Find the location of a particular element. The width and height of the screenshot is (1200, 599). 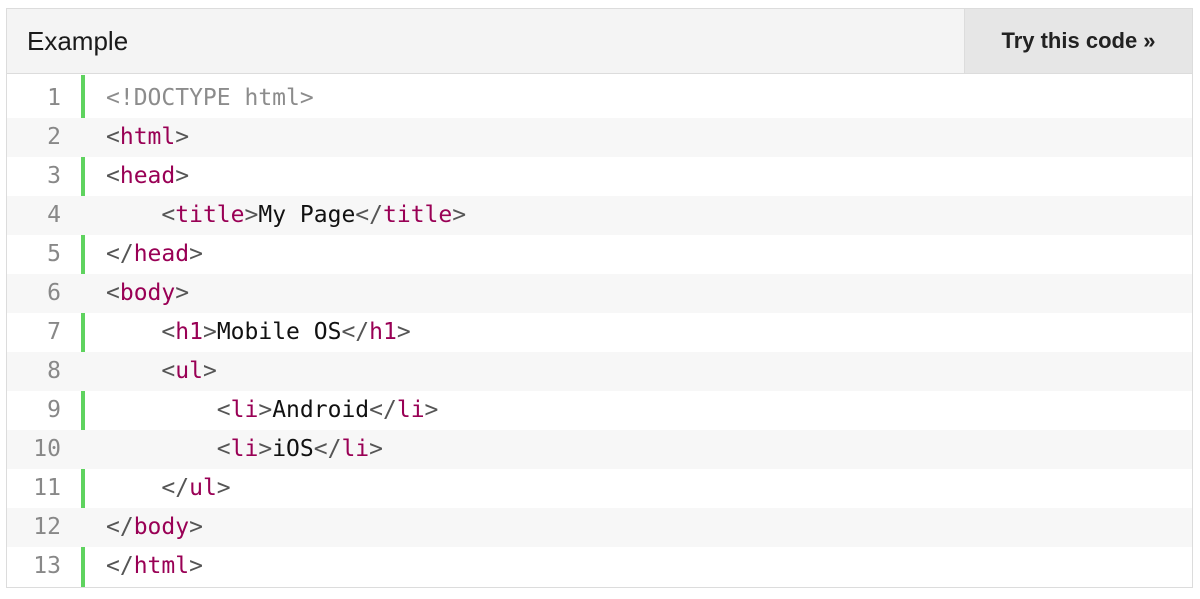

code-line: 7 <h1>Mobile OS</h1> is located at coordinates (599, 332).